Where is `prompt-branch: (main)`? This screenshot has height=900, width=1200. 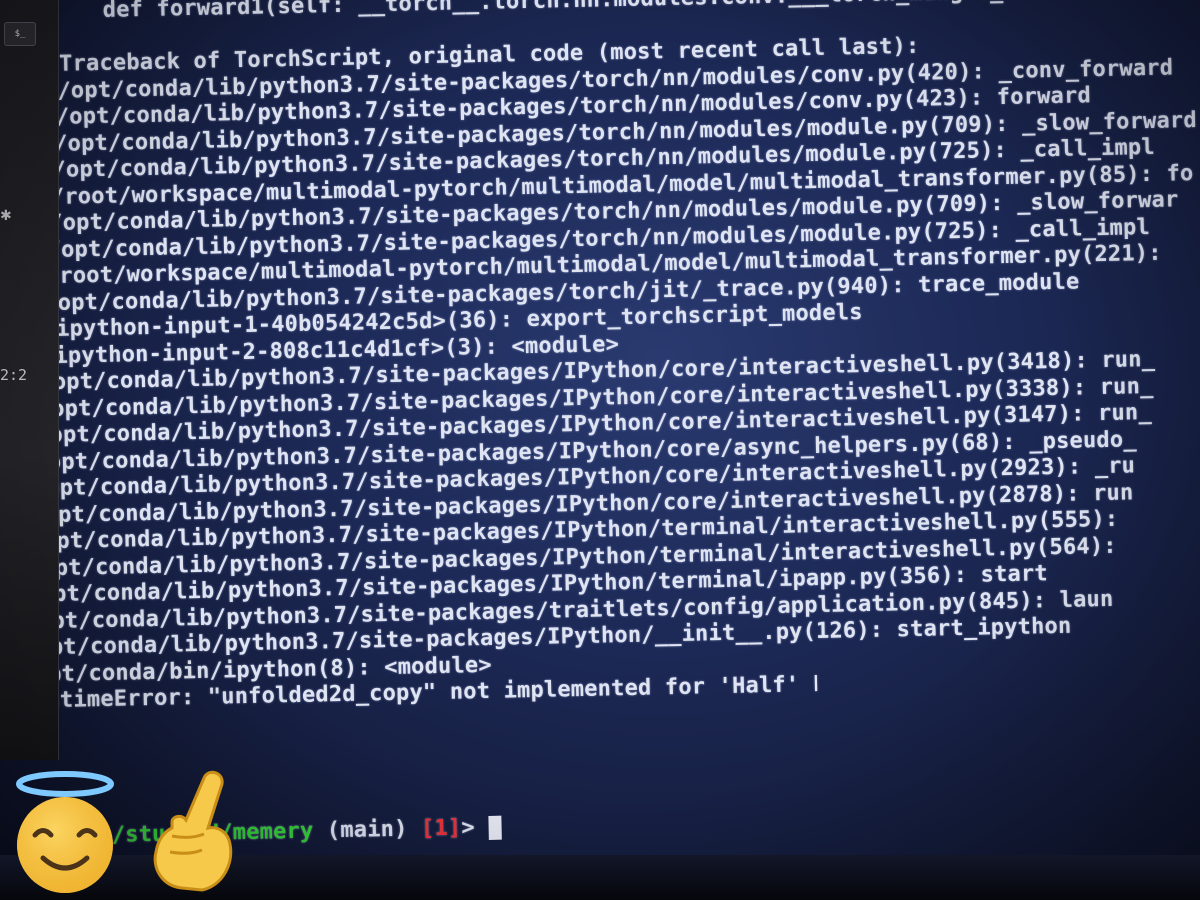 prompt-branch: (main) is located at coordinates (367, 830).